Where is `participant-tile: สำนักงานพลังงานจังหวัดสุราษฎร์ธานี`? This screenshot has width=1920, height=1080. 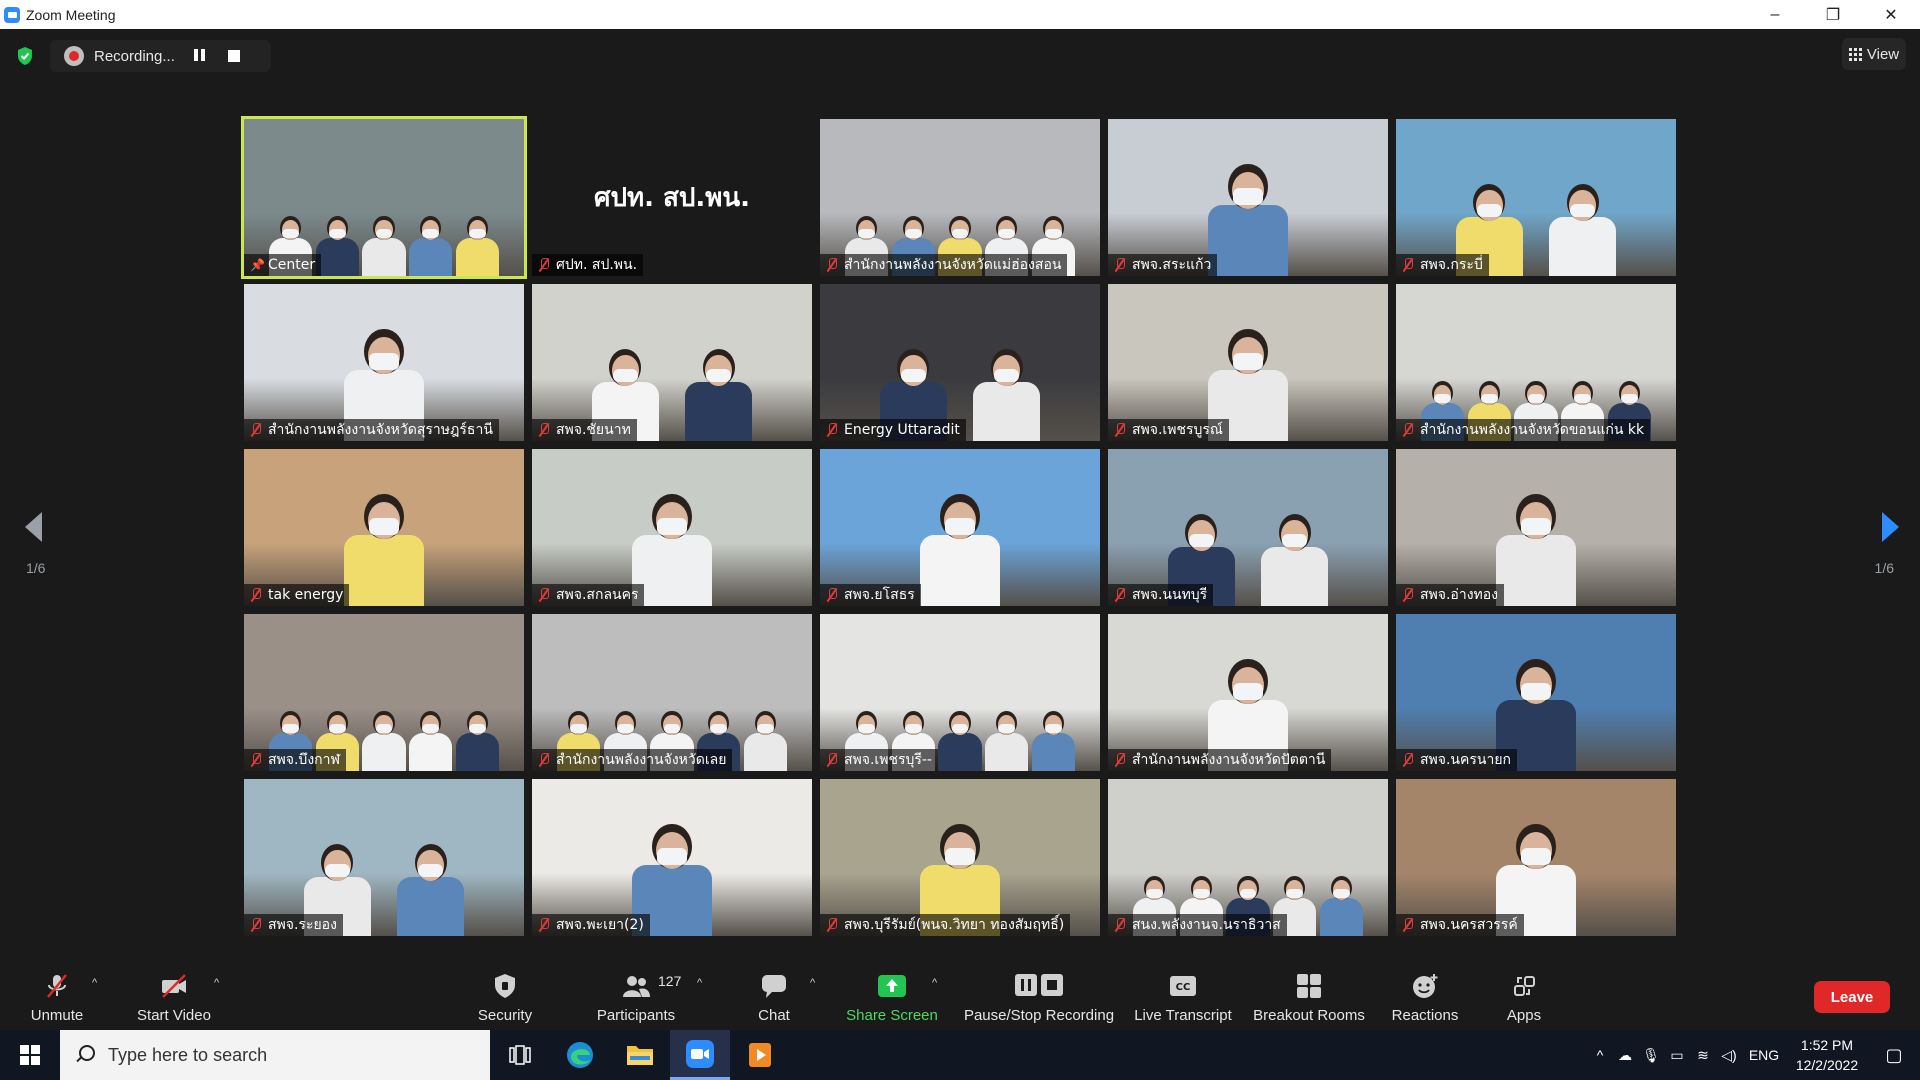 participant-tile: สำนักงานพลังงานจังหวัดสุราษฎร์ธานี is located at coordinates (384, 362).